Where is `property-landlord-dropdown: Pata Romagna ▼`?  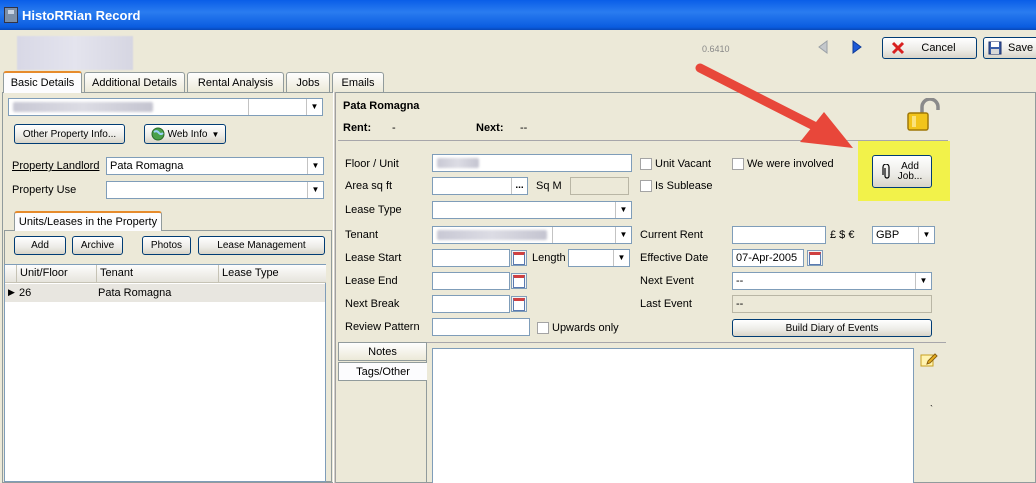 property-landlord-dropdown: Pata Romagna ▼ is located at coordinates (215, 166).